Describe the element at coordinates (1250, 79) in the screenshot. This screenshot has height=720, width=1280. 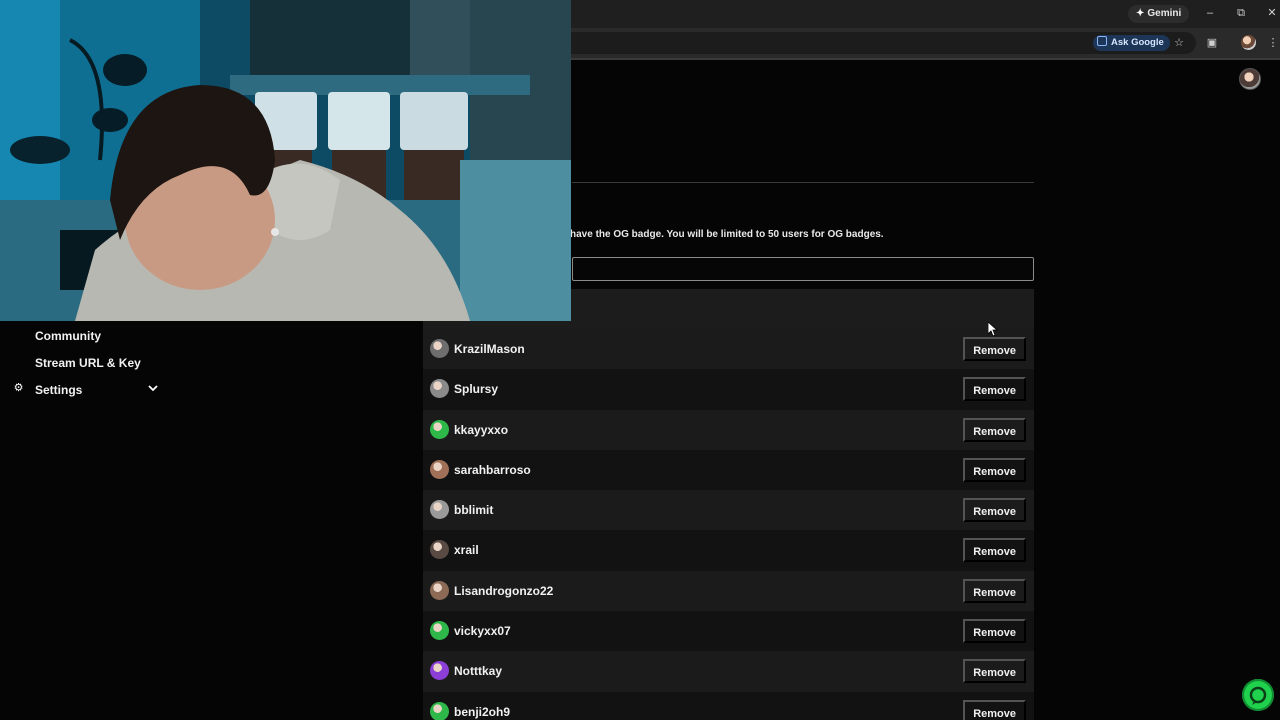
I see `user-avatar` at that location.